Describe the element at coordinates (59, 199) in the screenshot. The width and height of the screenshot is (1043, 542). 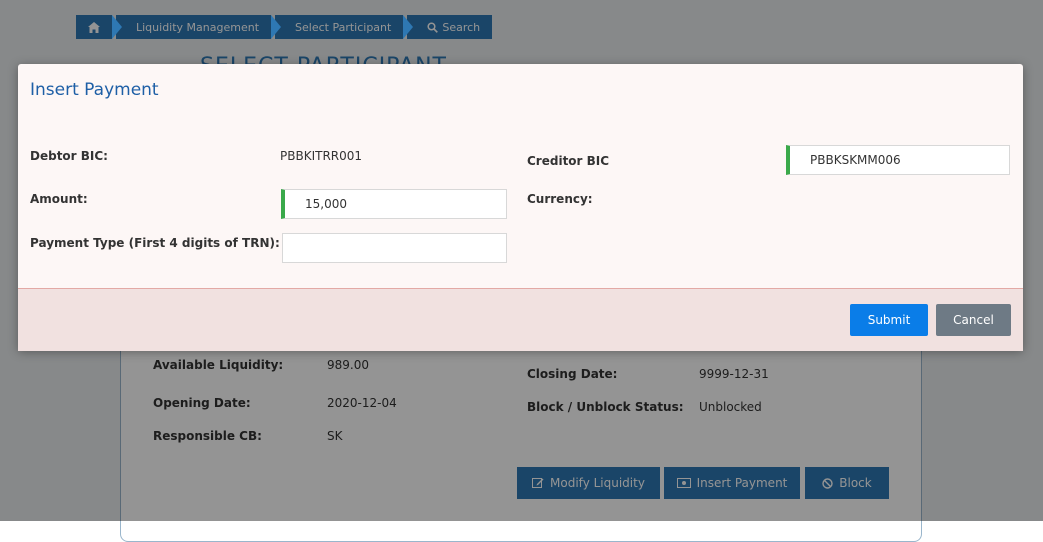
I see `amount-label: Amount:` at that location.